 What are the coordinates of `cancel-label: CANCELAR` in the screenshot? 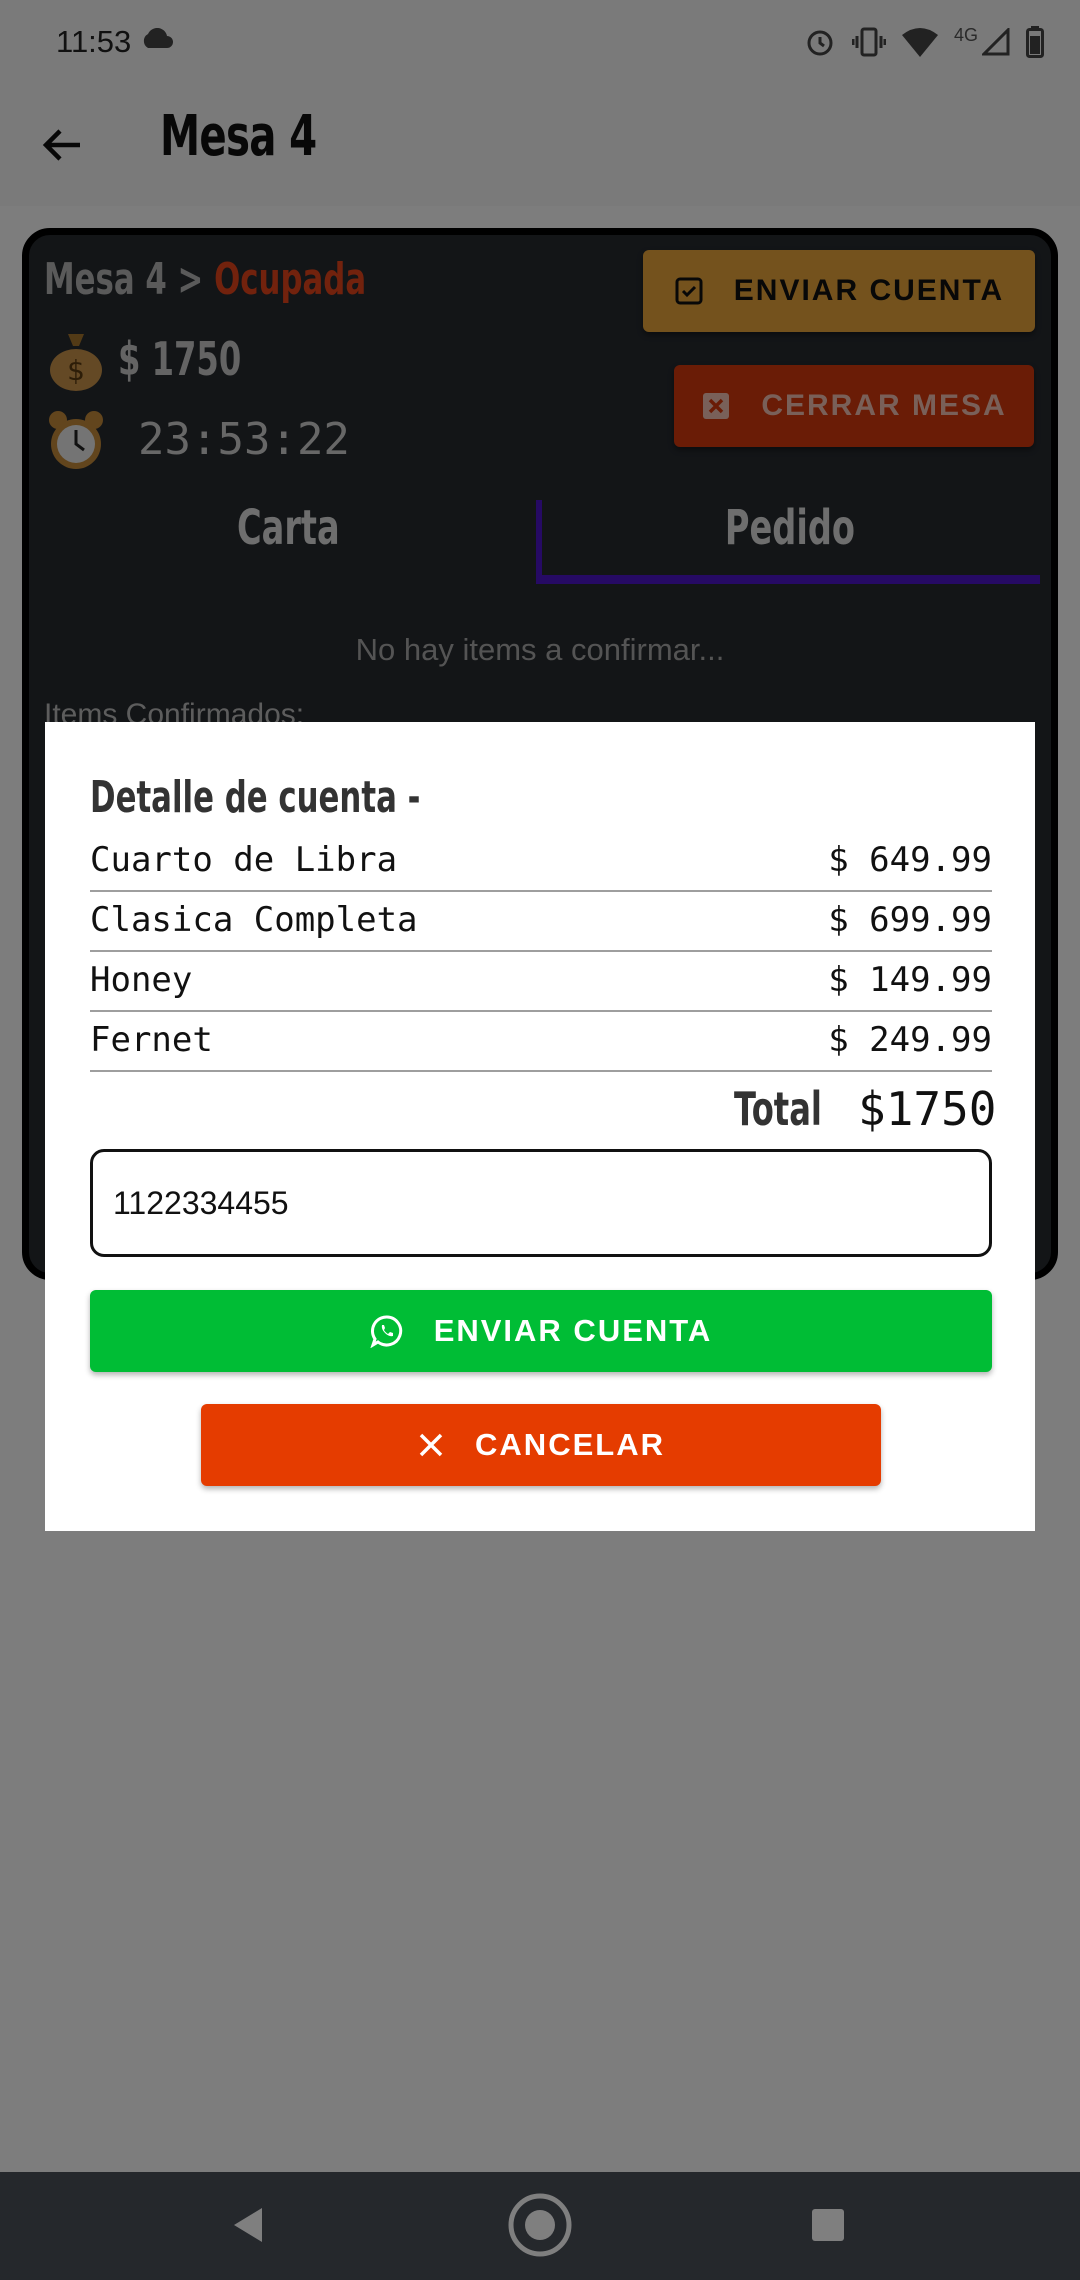 It's located at (570, 1444).